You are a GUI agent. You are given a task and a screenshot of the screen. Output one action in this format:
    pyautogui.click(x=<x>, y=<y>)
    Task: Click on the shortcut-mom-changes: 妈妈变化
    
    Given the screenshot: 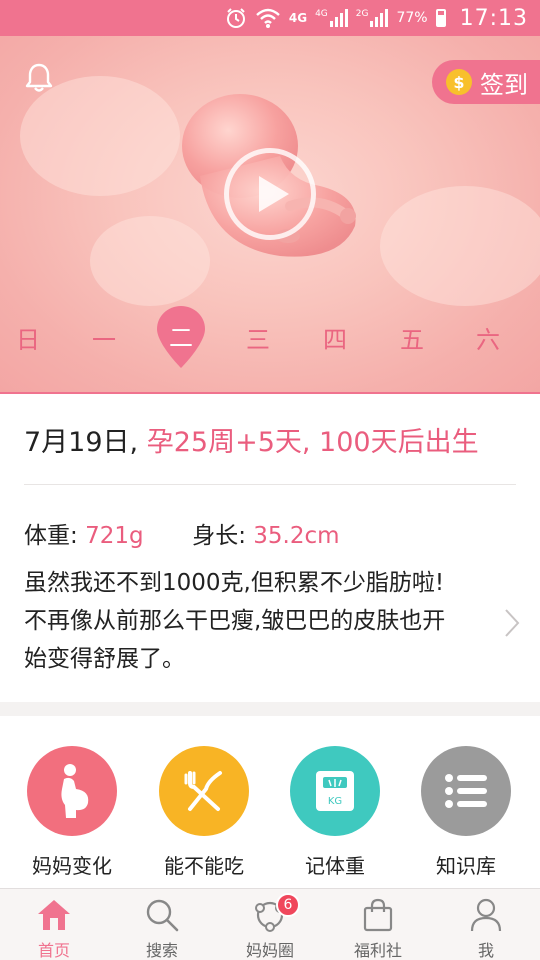 What is the action you would take?
    pyautogui.click(x=72, y=812)
    